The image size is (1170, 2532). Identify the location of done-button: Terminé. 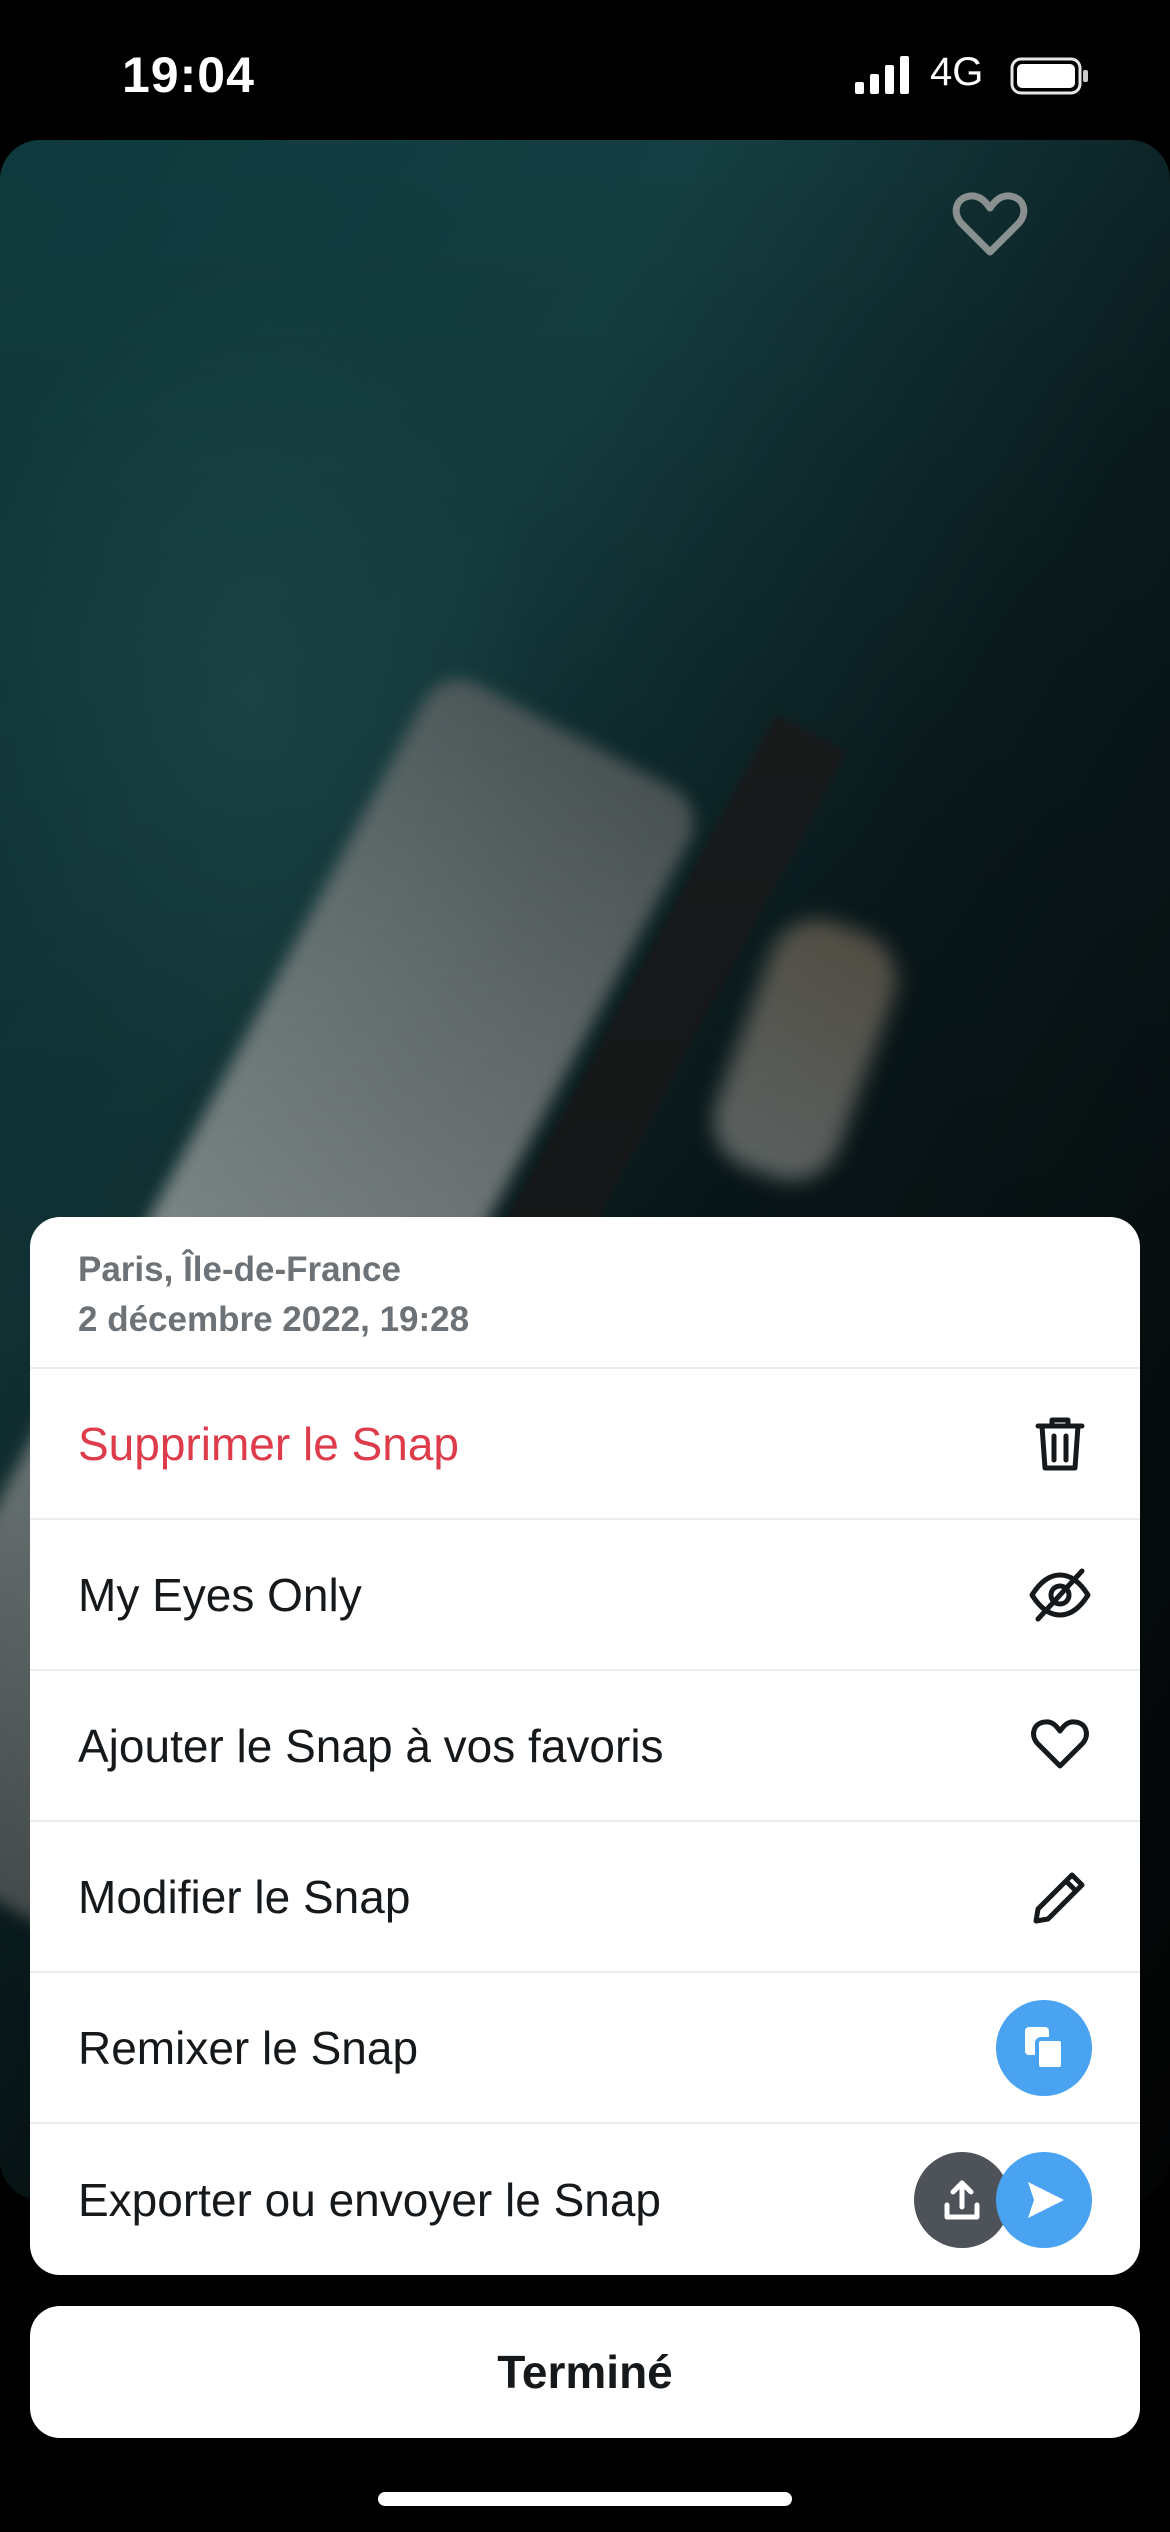
(585, 2372).